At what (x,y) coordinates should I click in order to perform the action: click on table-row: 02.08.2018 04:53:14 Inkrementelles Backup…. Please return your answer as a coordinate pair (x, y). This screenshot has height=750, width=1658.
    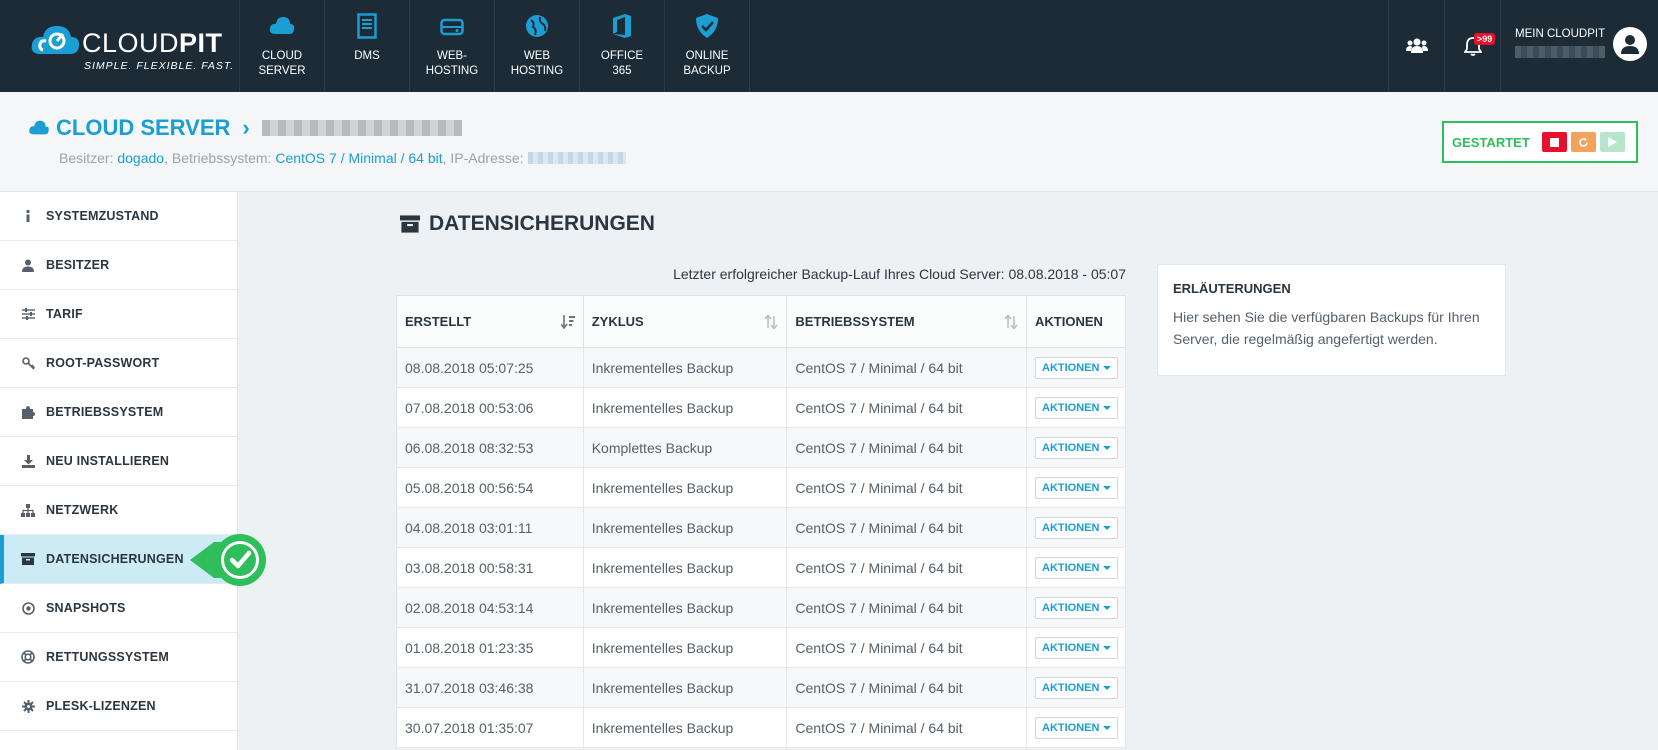
    Looking at the image, I should click on (761, 607).